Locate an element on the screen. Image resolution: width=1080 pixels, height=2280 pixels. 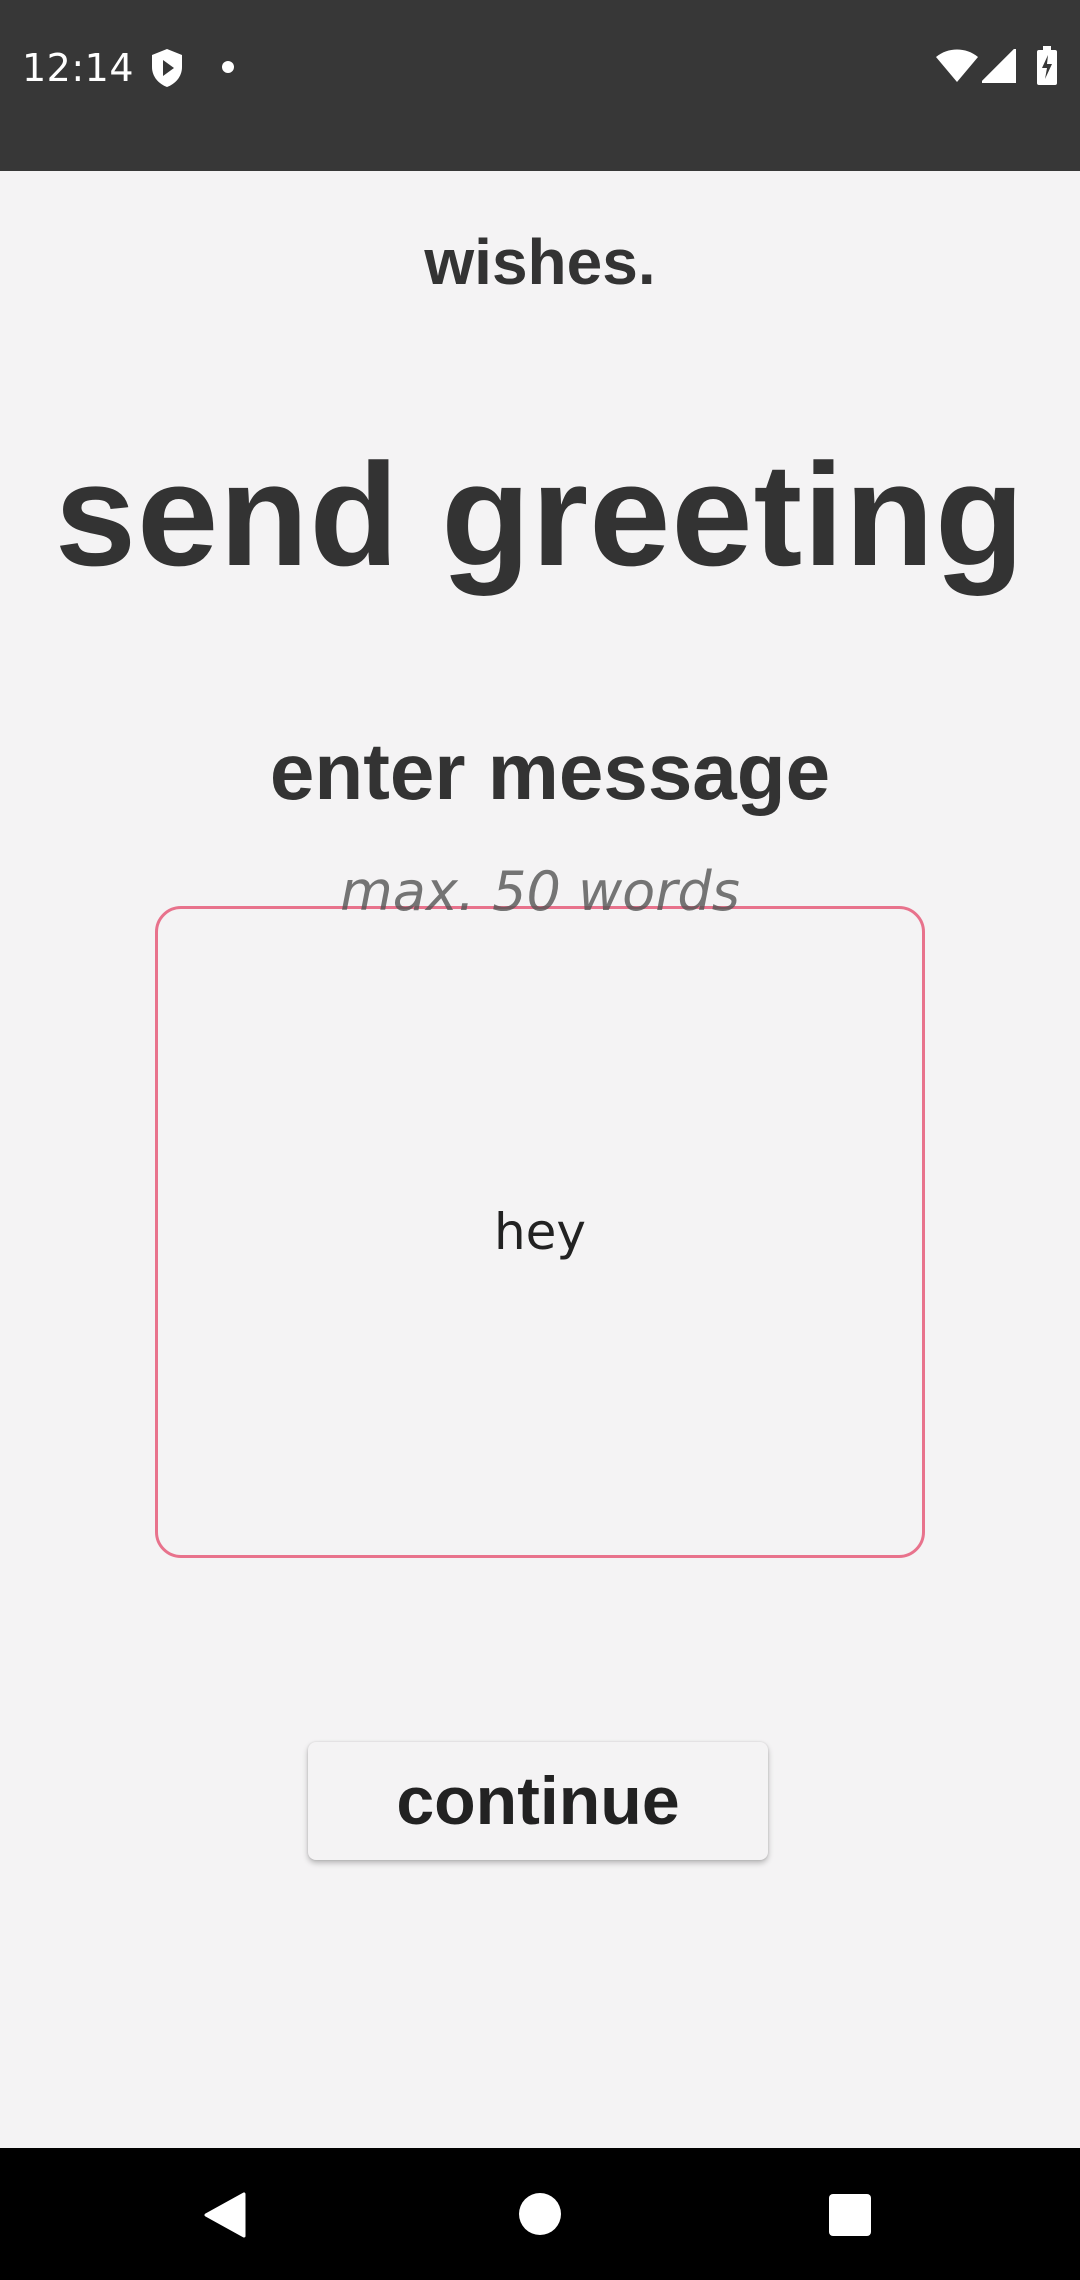
message-input-value: hey is located at coordinates (540, 1232).